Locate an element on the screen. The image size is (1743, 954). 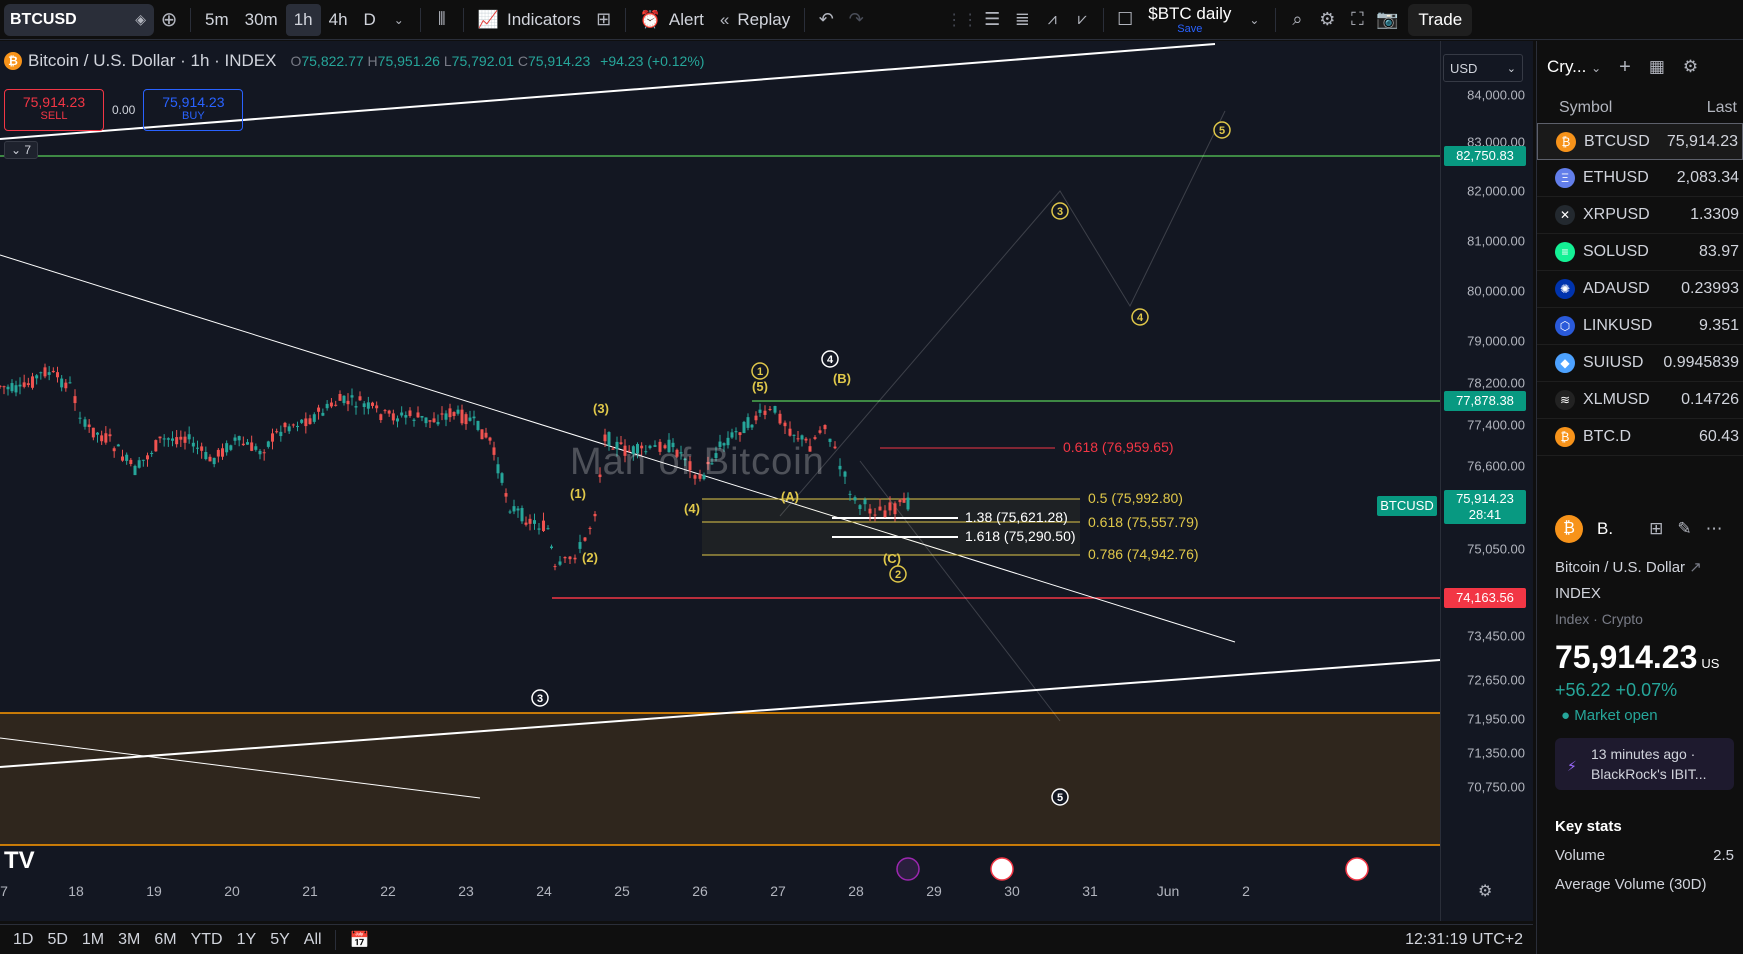
more-icon: ⚙ is located at coordinates (1690, 67).